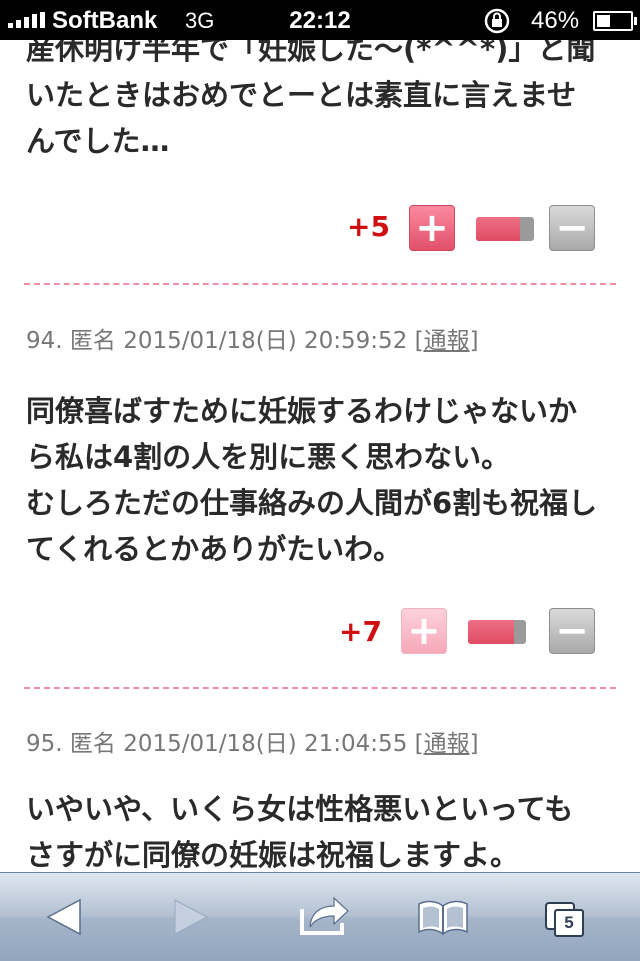 This screenshot has height=961, width=640. What do you see at coordinates (312, 503) in the screenshot?
I see `comment-line: むしろただの仕事絡みの人間が6割も祝福し` at bounding box center [312, 503].